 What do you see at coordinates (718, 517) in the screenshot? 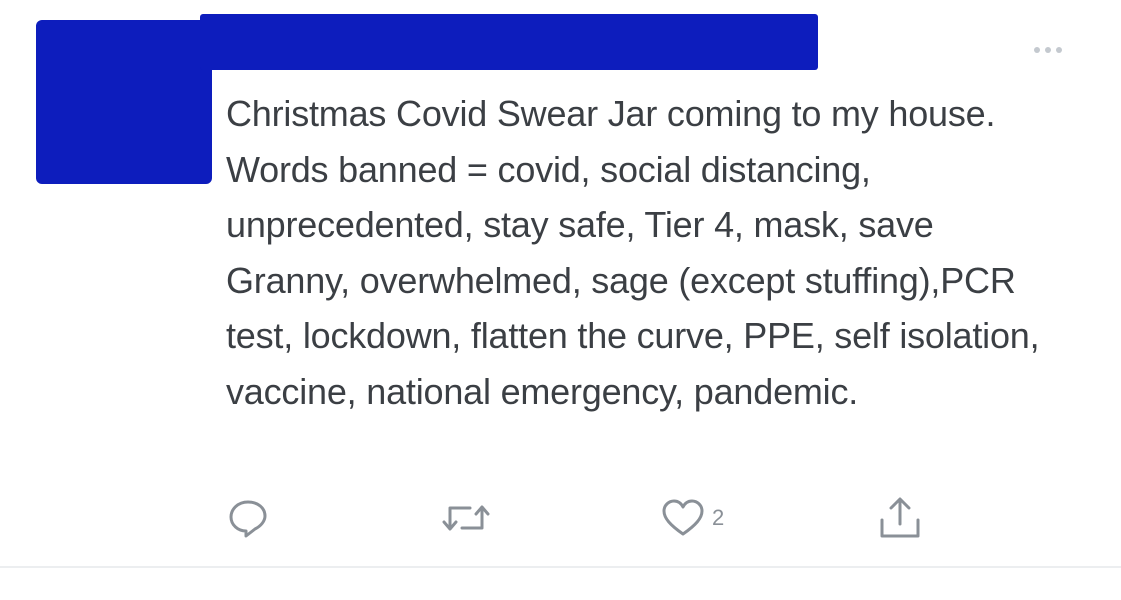
I see `like-count: 2` at bounding box center [718, 517].